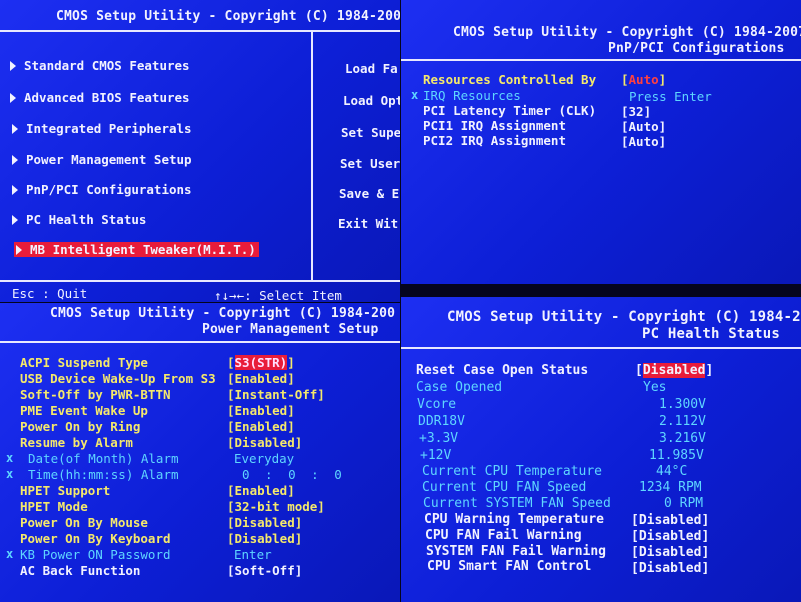 This screenshot has height=602, width=801. Describe the element at coordinates (103, 474) in the screenshot. I see `power-label-time-alarm: Time(hh:mm:ss) Alarm` at that location.